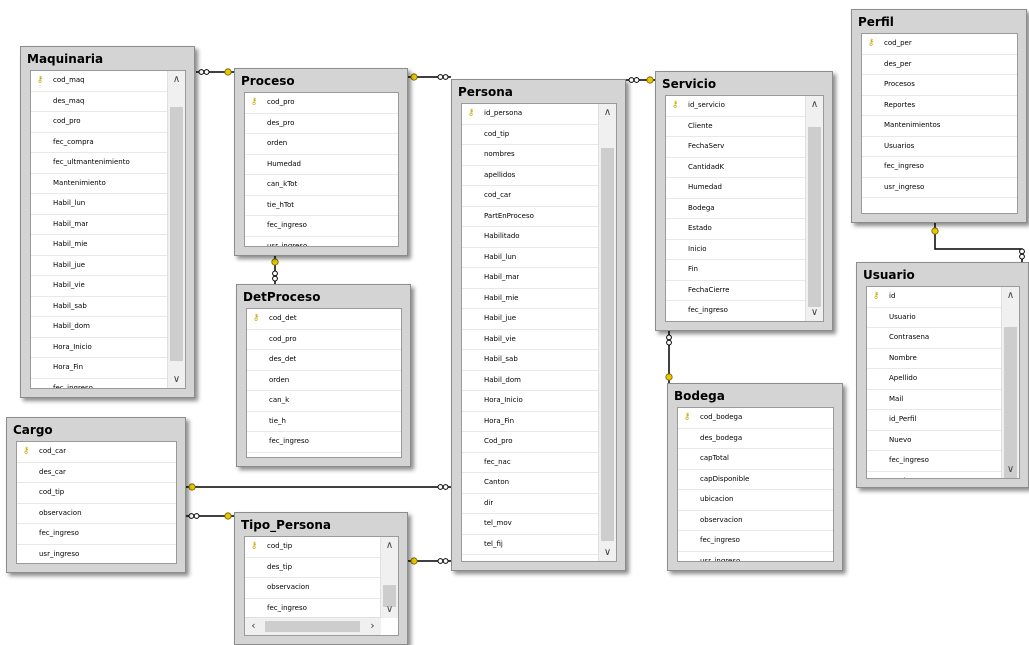  Describe the element at coordinates (735, 168) in the screenshot. I see `column-row: CantidadK` at that location.